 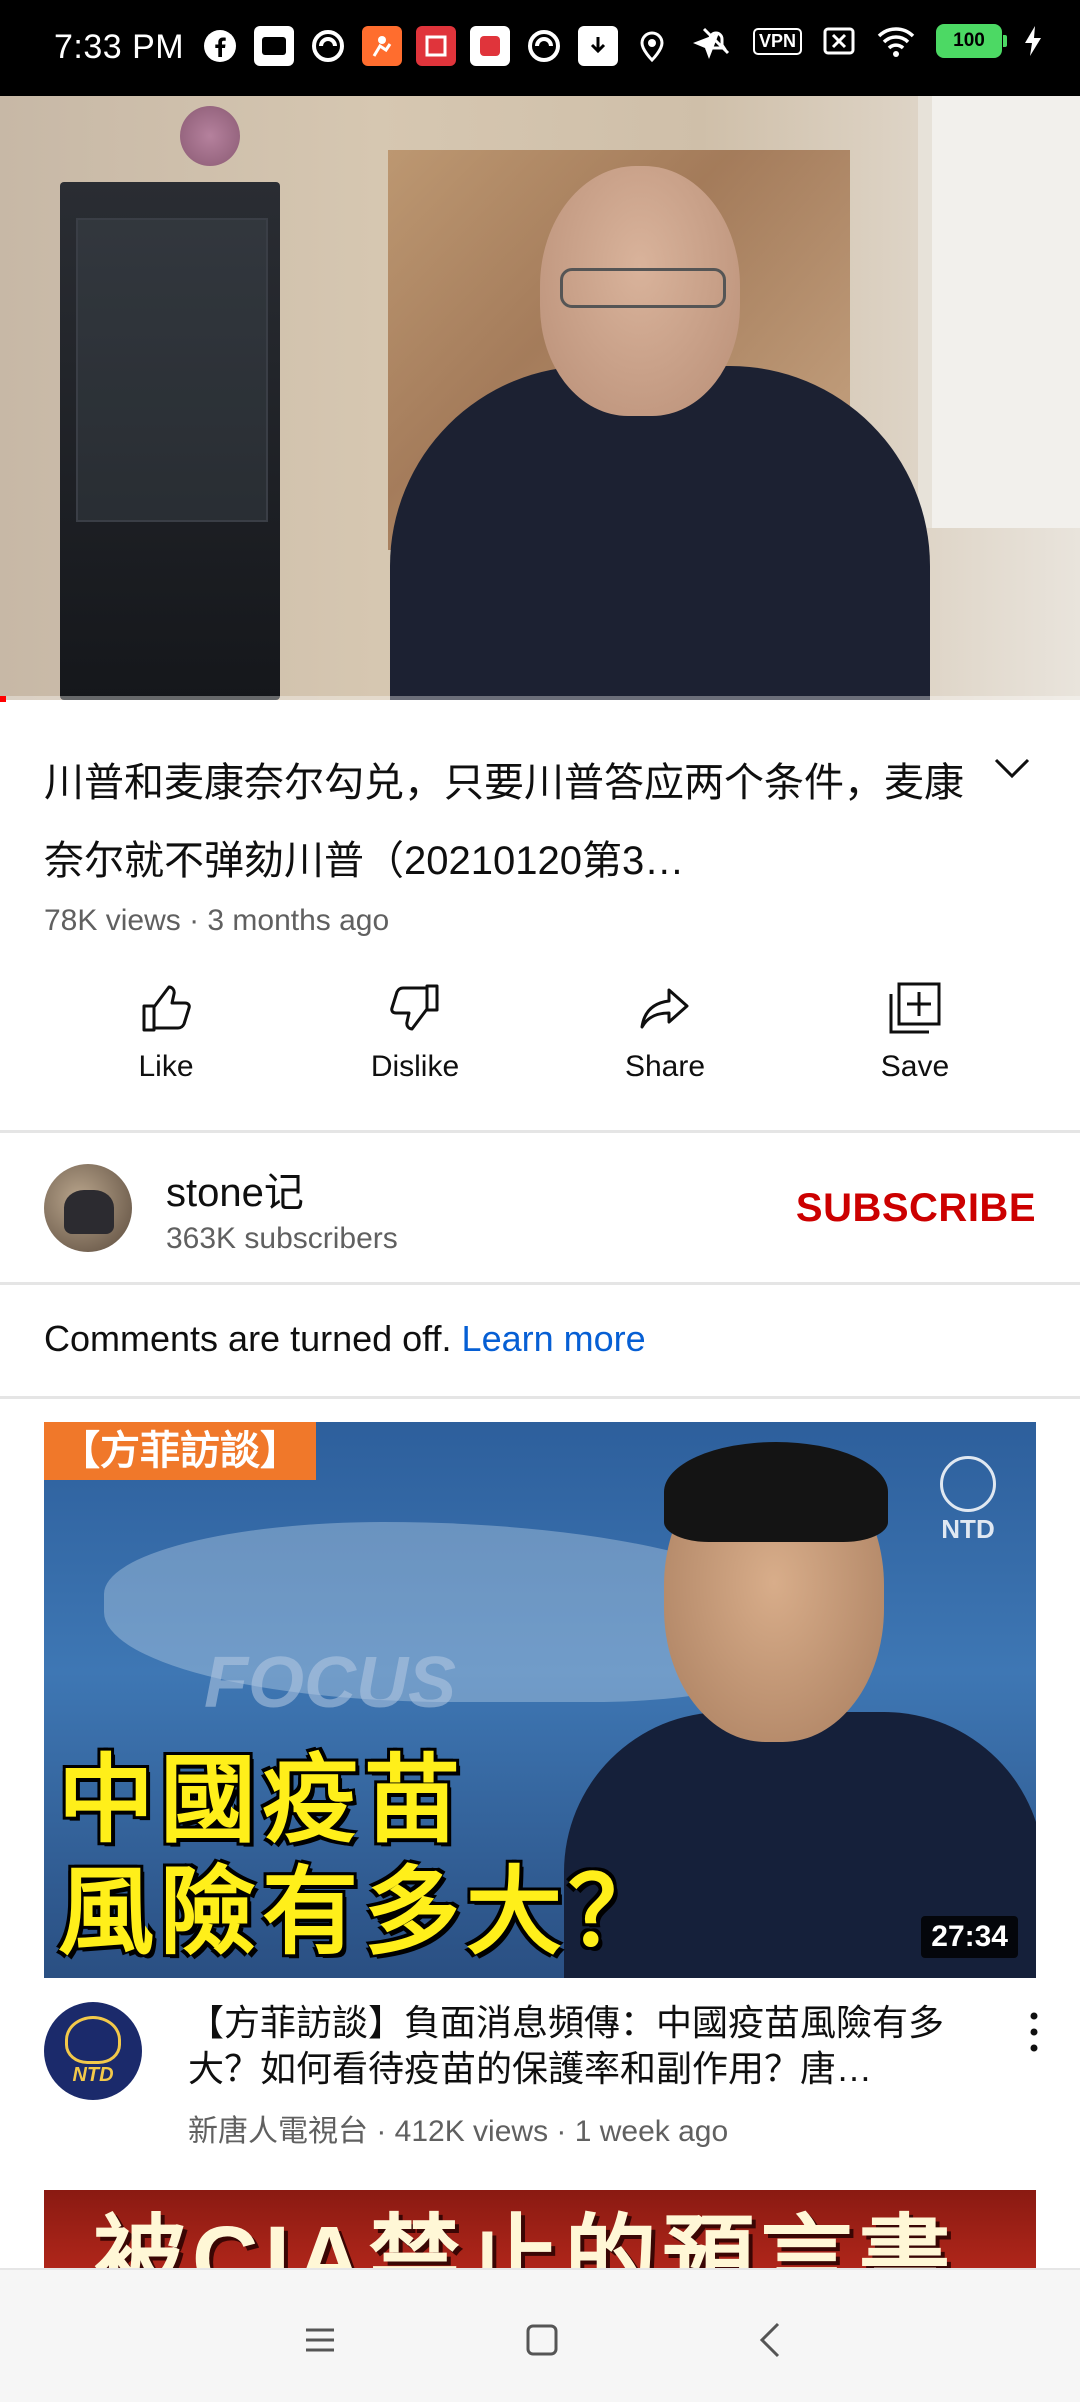 What do you see at coordinates (364, 1912) in the screenshot?
I see `thumbnail-caption-line2: 風險有多大？` at bounding box center [364, 1912].